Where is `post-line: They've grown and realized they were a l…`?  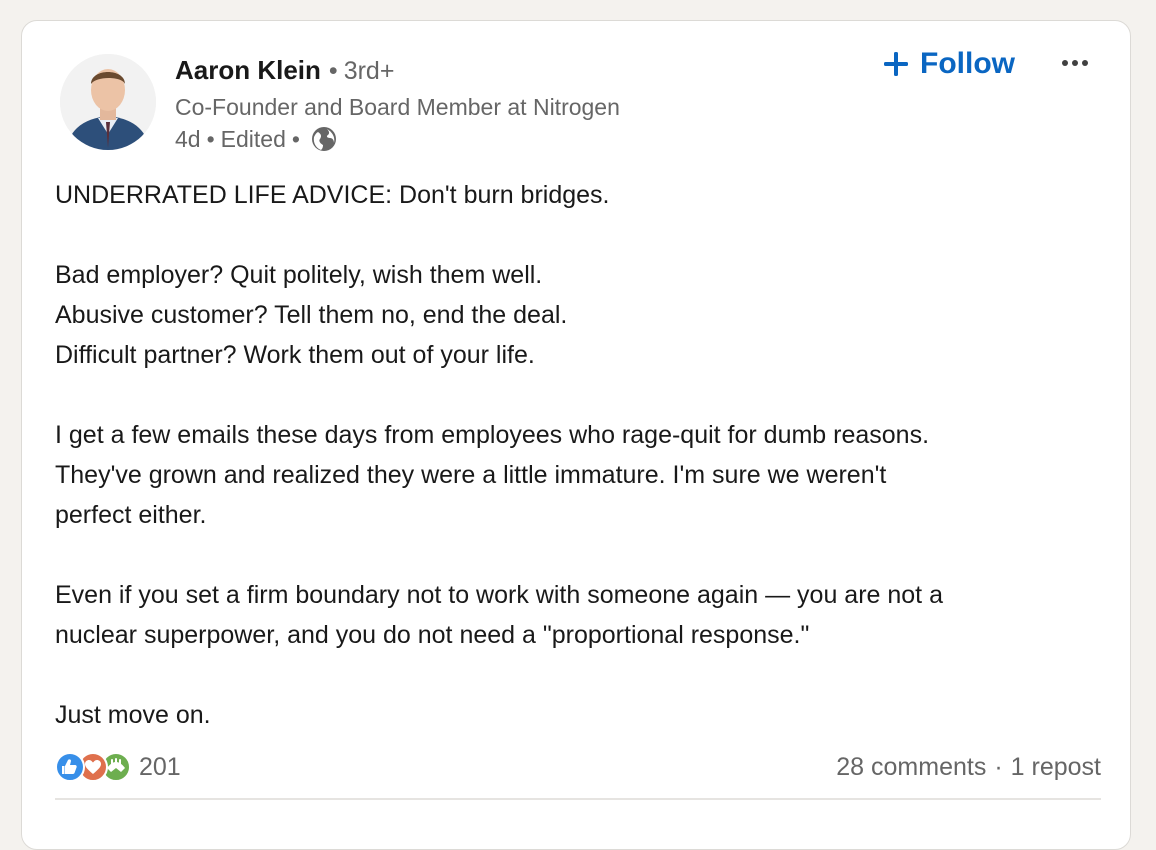
post-line: They've grown and realized they were a l… is located at coordinates (471, 475).